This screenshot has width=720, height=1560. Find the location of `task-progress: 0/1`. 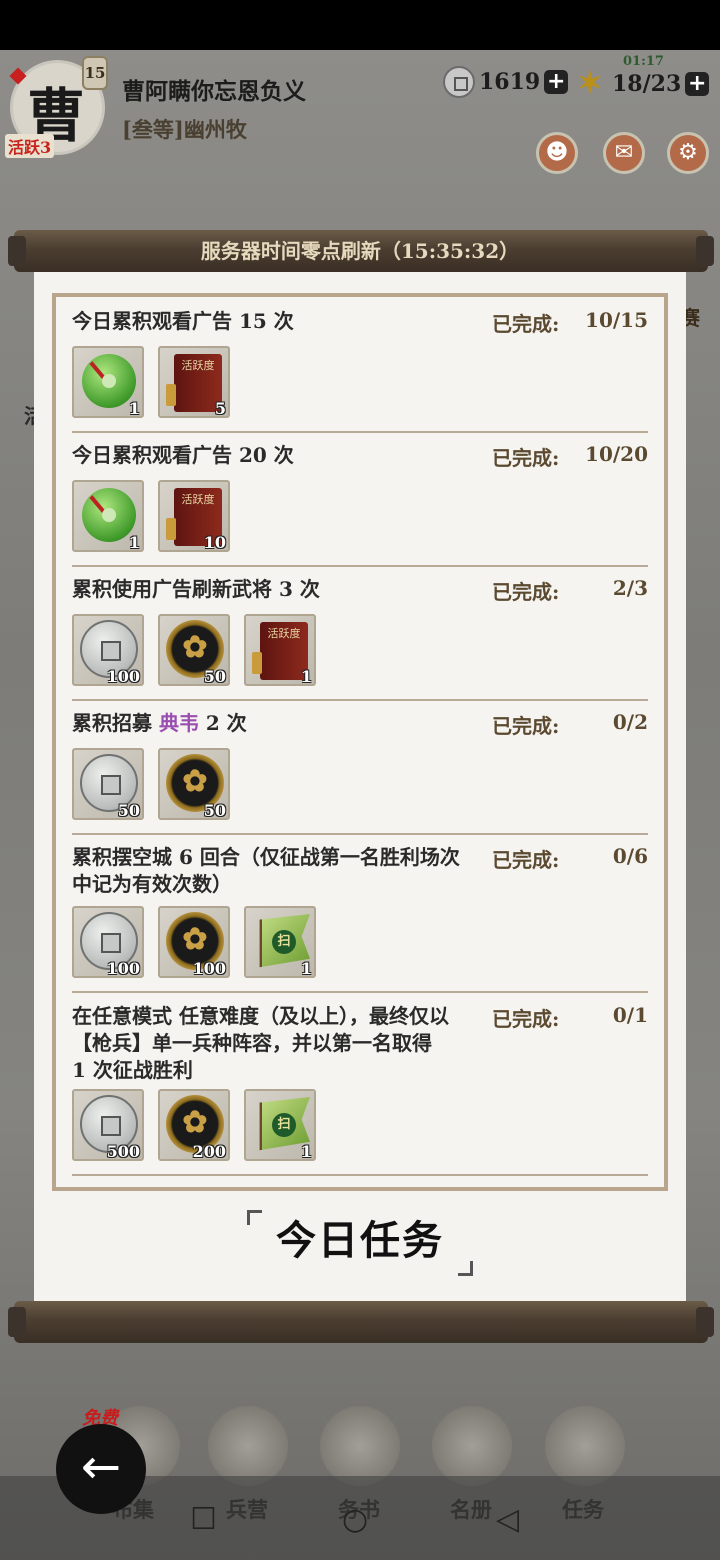

task-progress: 0/1 is located at coordinates (630, 1015).